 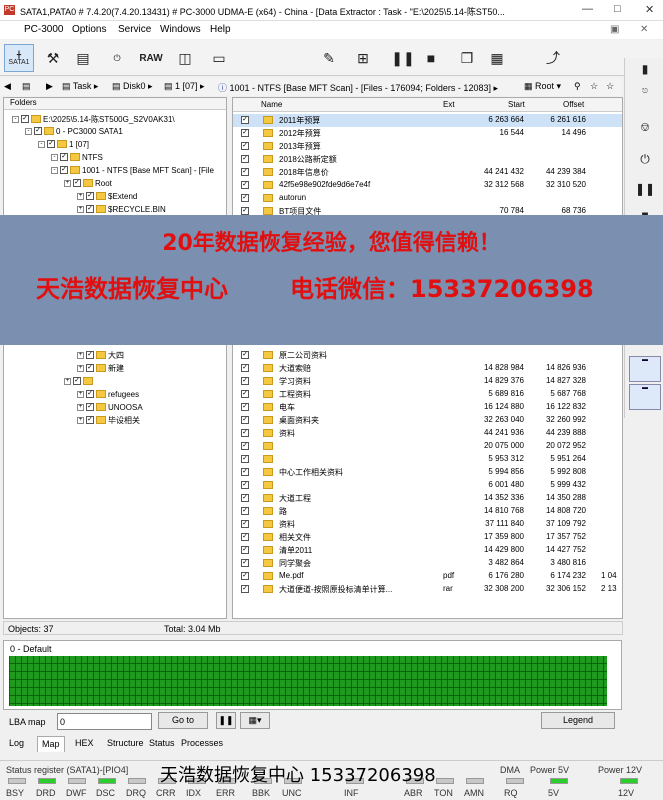 What do you see at coordinates (83, 58) in the screenshot?
I see `script-icon: ▤` at bounding box center [83, 58].